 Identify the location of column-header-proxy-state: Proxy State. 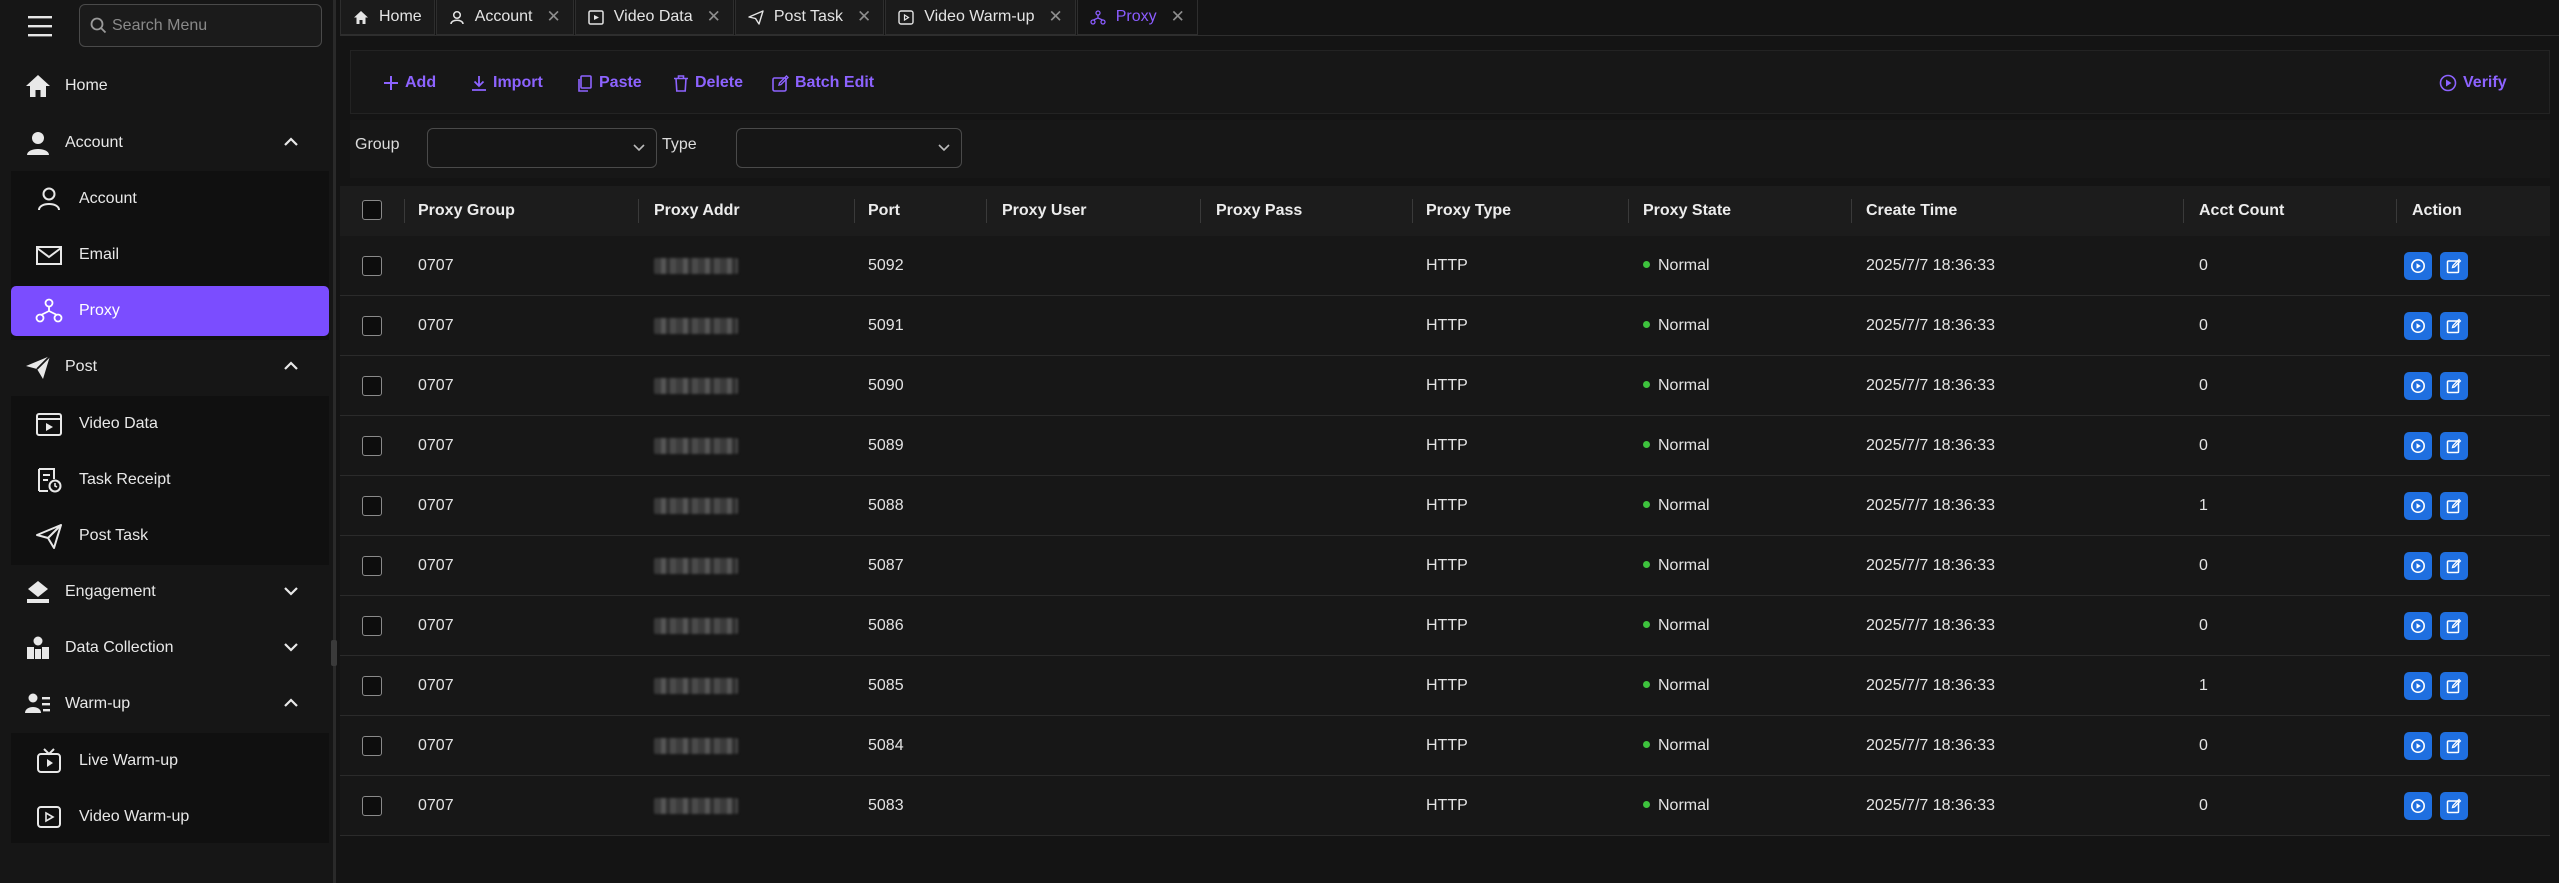
(1687, 211).